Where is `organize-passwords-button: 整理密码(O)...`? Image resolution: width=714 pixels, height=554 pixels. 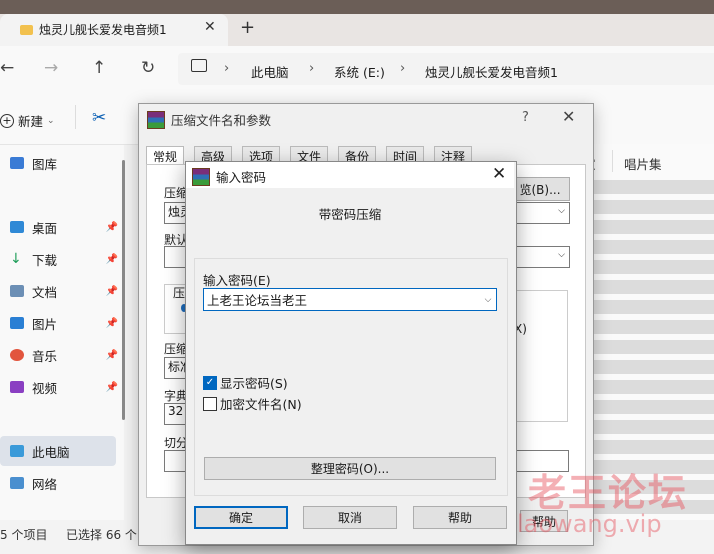 organize-passwords-button: 整理密码(O)... is located at coordinates (350, 468).